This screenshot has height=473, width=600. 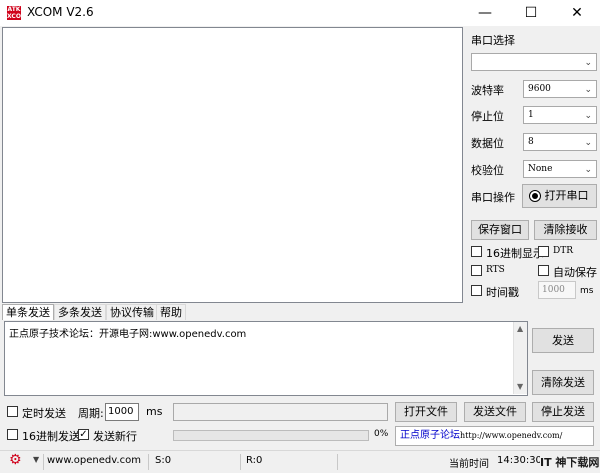 I want to click on rts-checkbox, so click(x=476, y=270).